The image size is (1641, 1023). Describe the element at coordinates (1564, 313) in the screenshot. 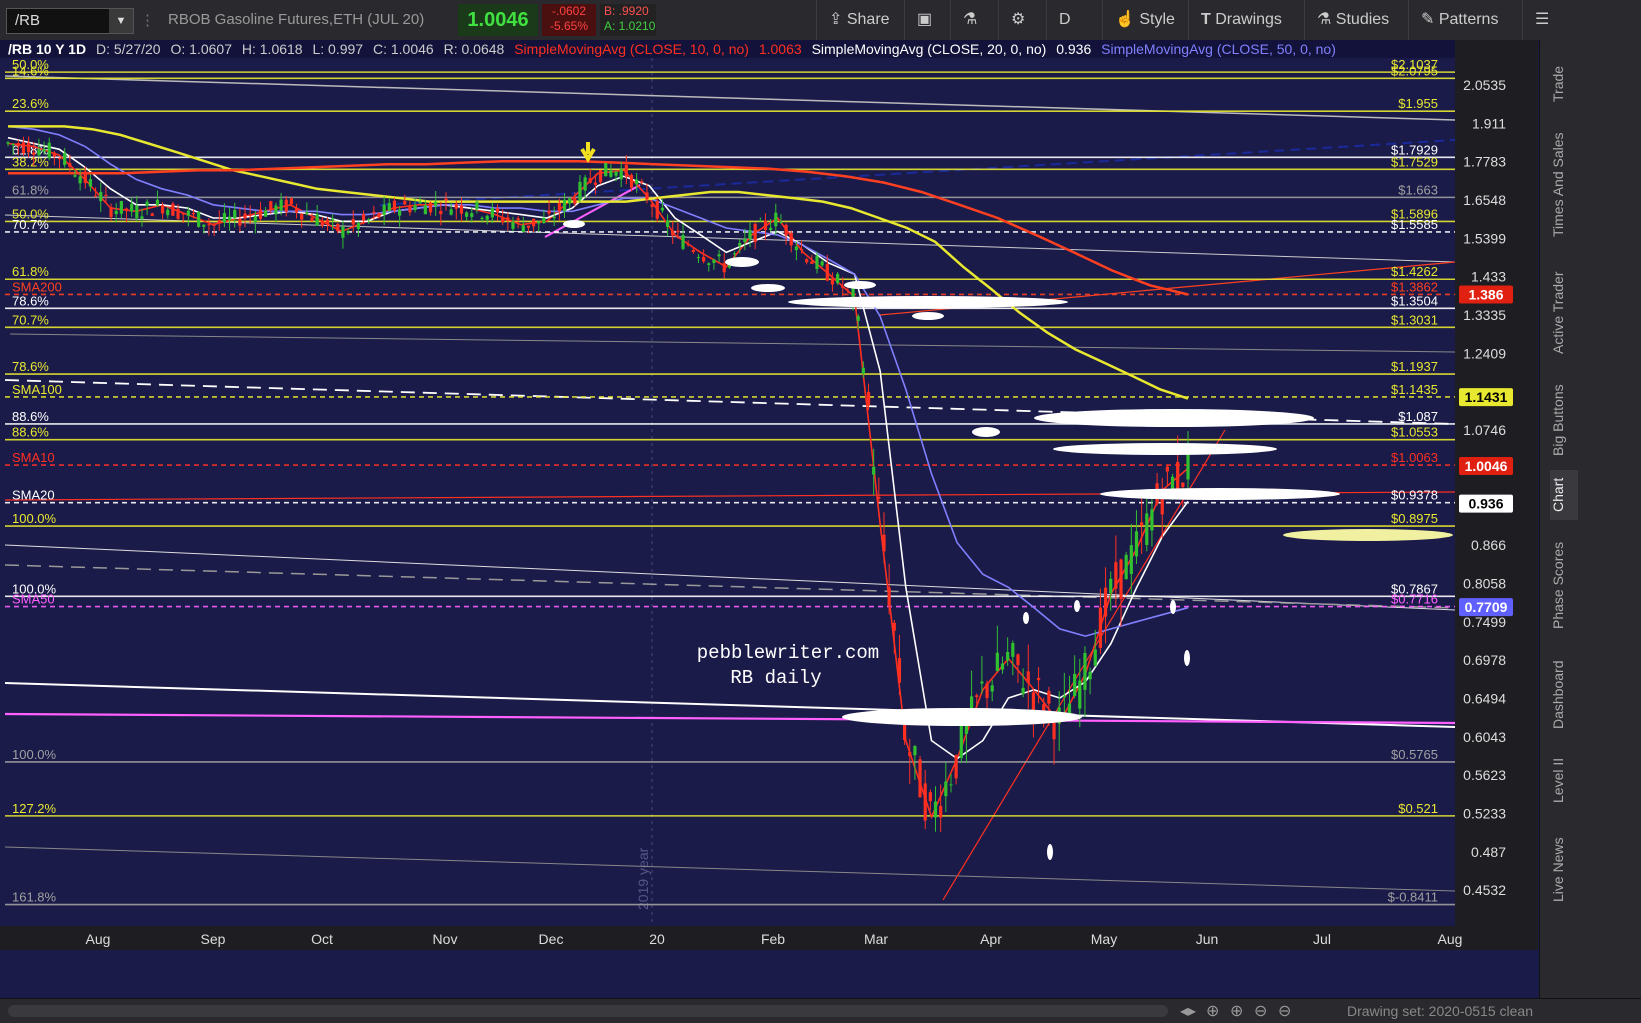

I see `sidebar-tab-active-trader: Active Trader` at that location.